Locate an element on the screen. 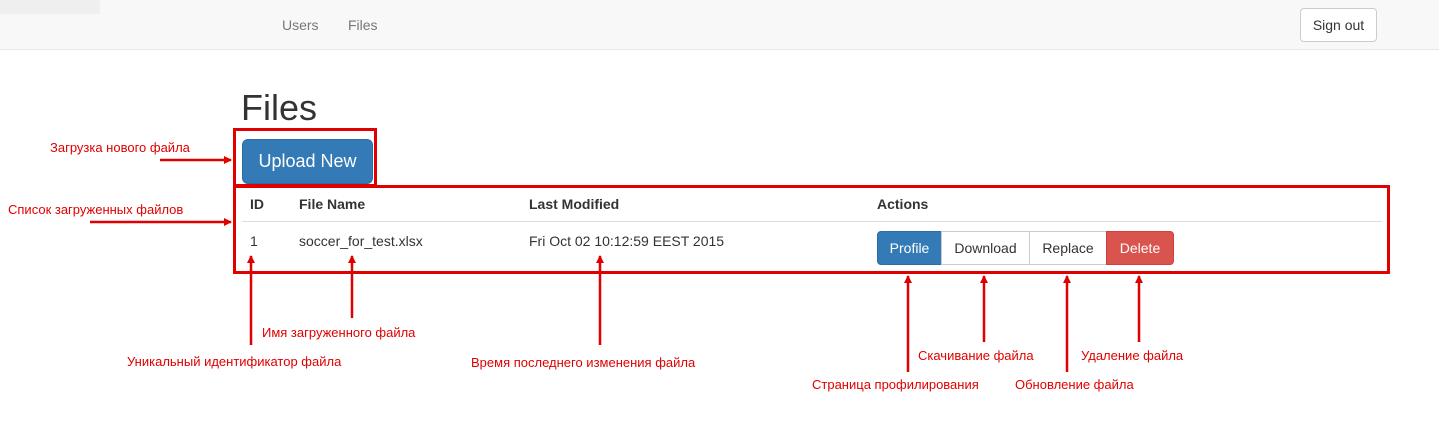  annotation-profile: Страница профилирования is located at coordinates (895, 384).